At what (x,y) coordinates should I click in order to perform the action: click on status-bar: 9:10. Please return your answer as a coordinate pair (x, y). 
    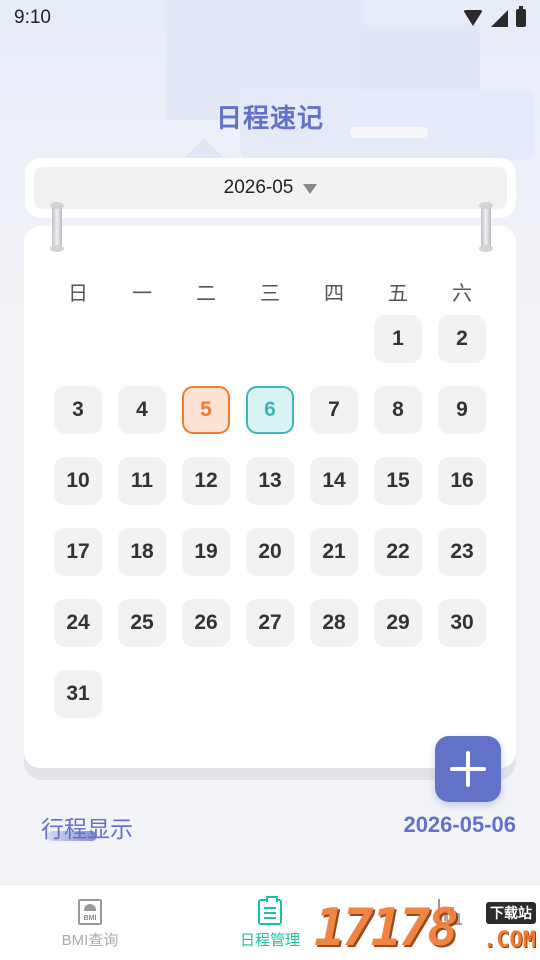
    Looking at the image, I should click on (270, 18).